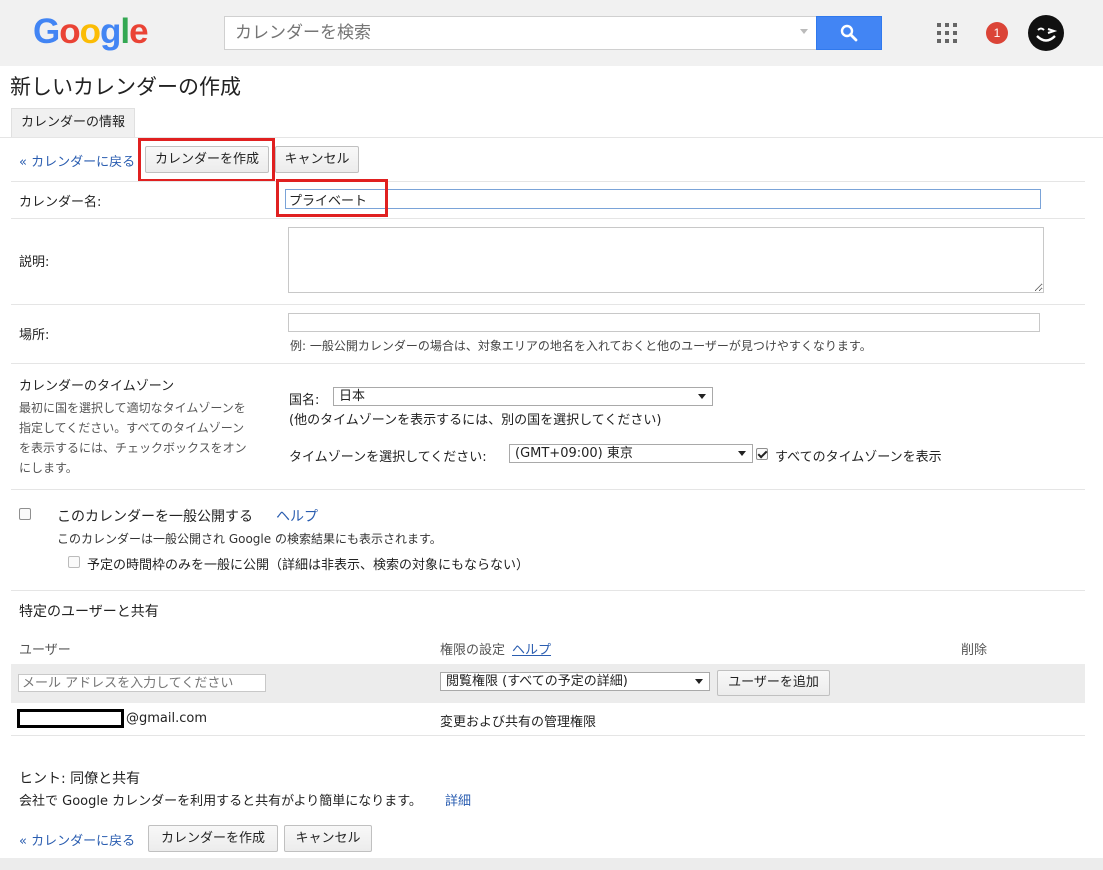 Image resolution: width=1103 pixels, height=870 pixels. I want to click on column-permission-header: 権限の設定, so click(473, 650).